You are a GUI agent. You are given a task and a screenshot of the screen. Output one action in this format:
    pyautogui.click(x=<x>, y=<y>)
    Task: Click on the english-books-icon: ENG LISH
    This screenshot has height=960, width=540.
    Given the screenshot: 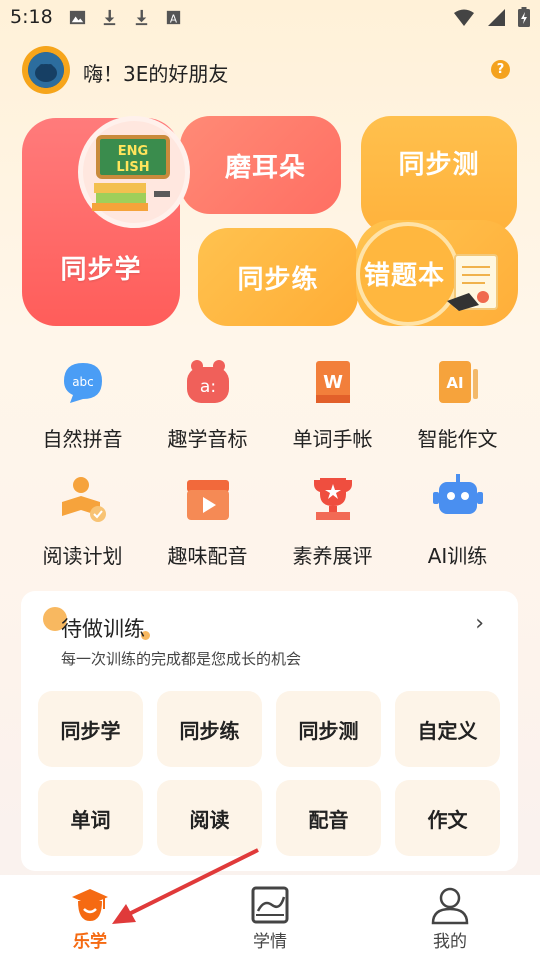 What is the action you would take?
    pyautogui.click(x=131, y=173)
    